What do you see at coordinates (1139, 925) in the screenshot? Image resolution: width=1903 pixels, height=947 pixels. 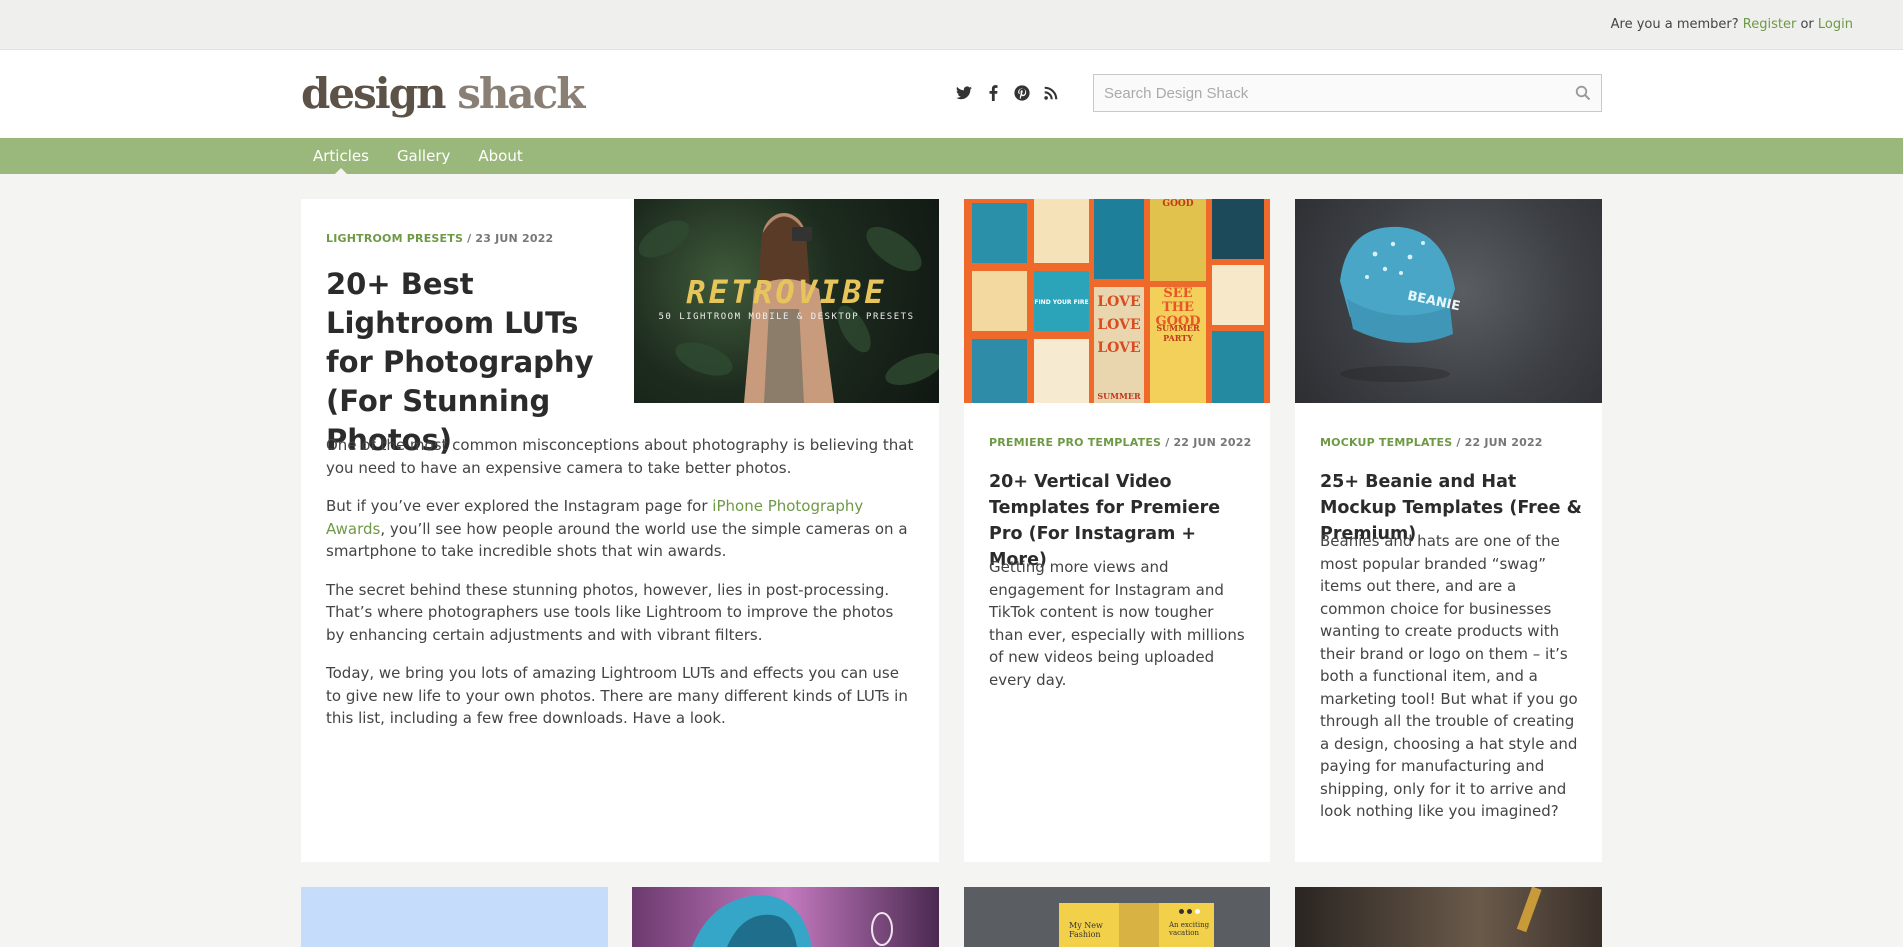 I see `fashion-figure` at bounding box center [1139, 925].